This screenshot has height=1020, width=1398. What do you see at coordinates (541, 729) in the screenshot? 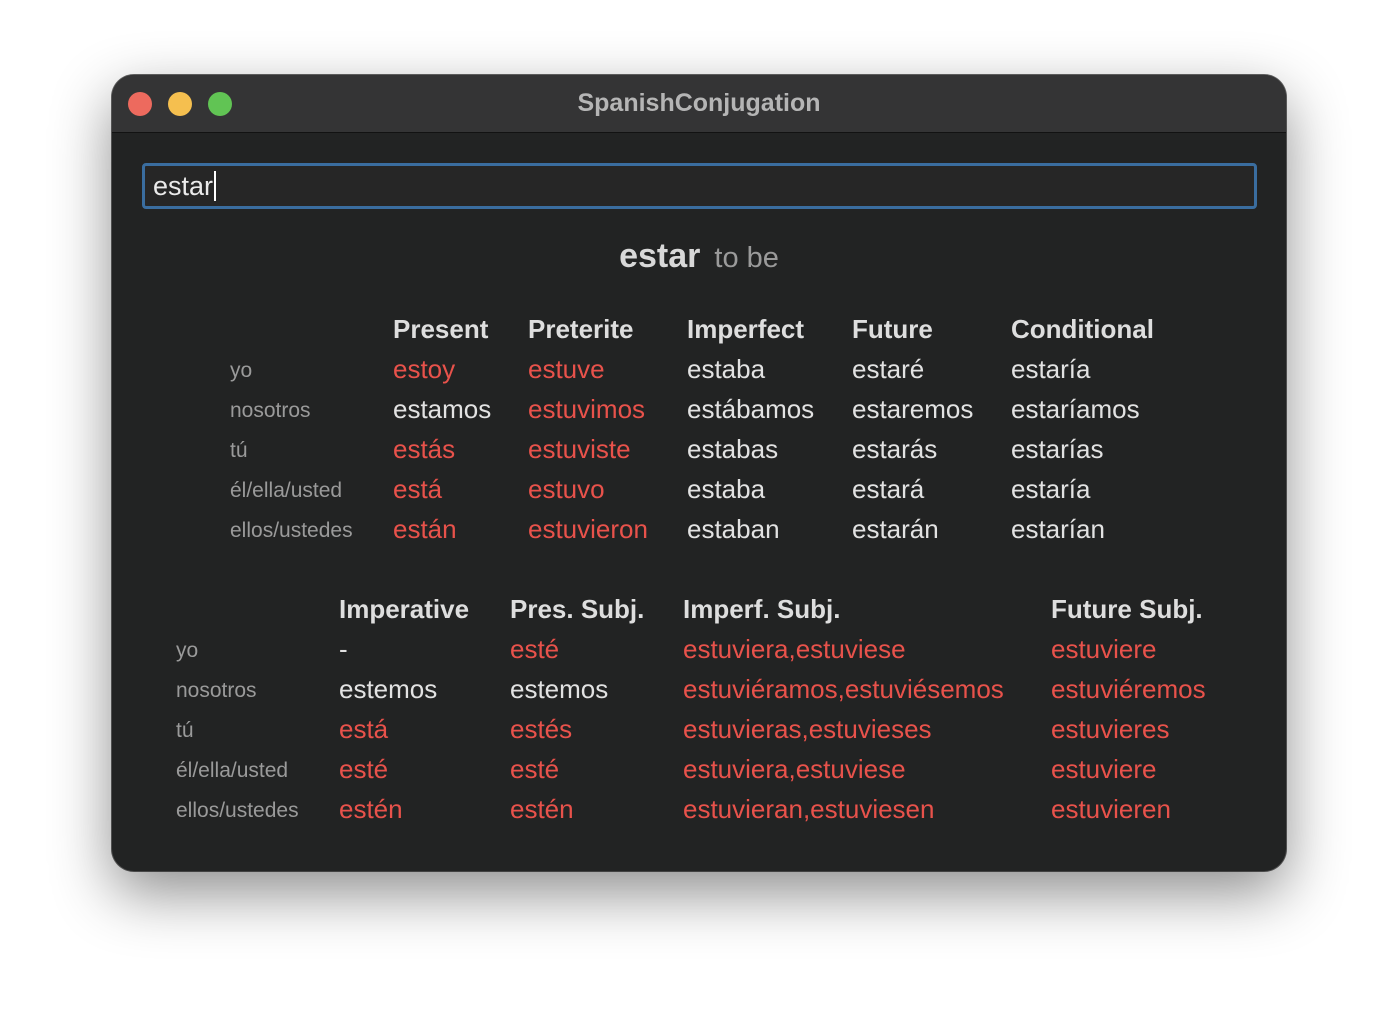
I see `conjugated-form: estés` at bounding box center [541, 729].